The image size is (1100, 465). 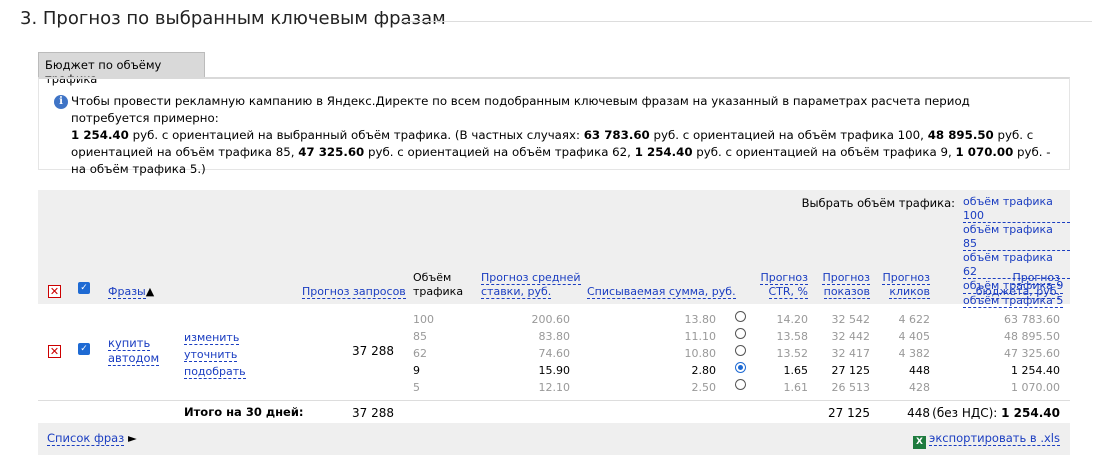 What do you see at coordinates (824, 152) in the screenshot?
I see `info-text-9: руб. с ориентацией на объём трафика 9,` at bounding box center [824, 152].